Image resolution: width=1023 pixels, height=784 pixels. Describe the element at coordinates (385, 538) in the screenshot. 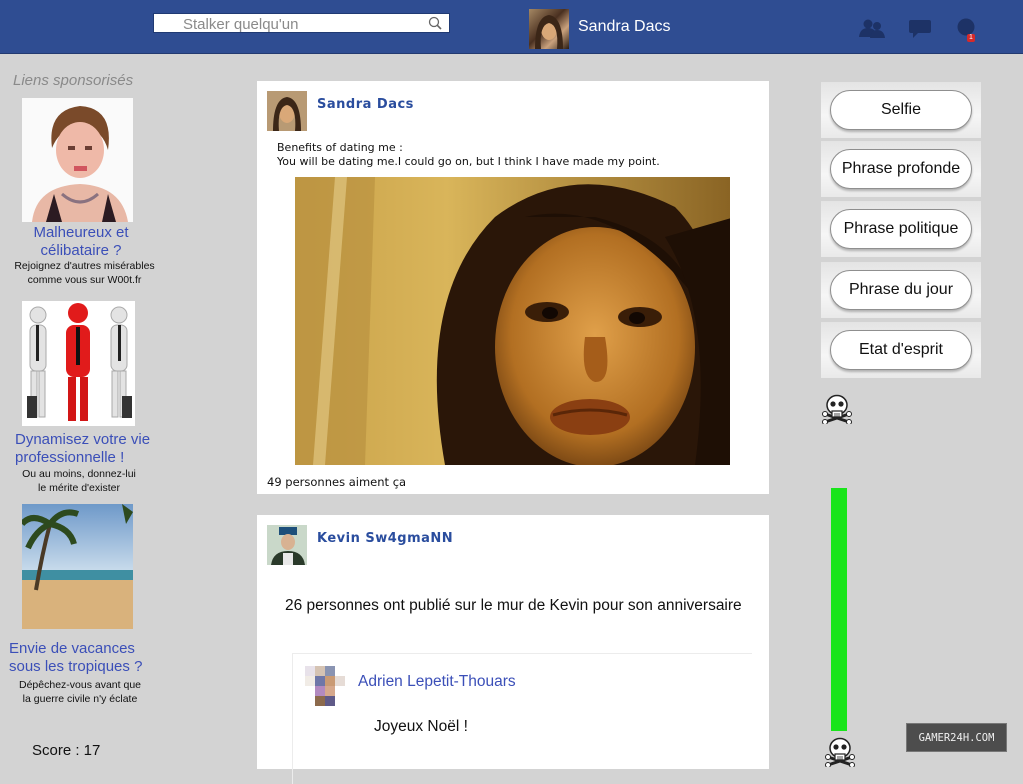

I see `post-author-name: Kevin Sw4gmaNN` at that location.